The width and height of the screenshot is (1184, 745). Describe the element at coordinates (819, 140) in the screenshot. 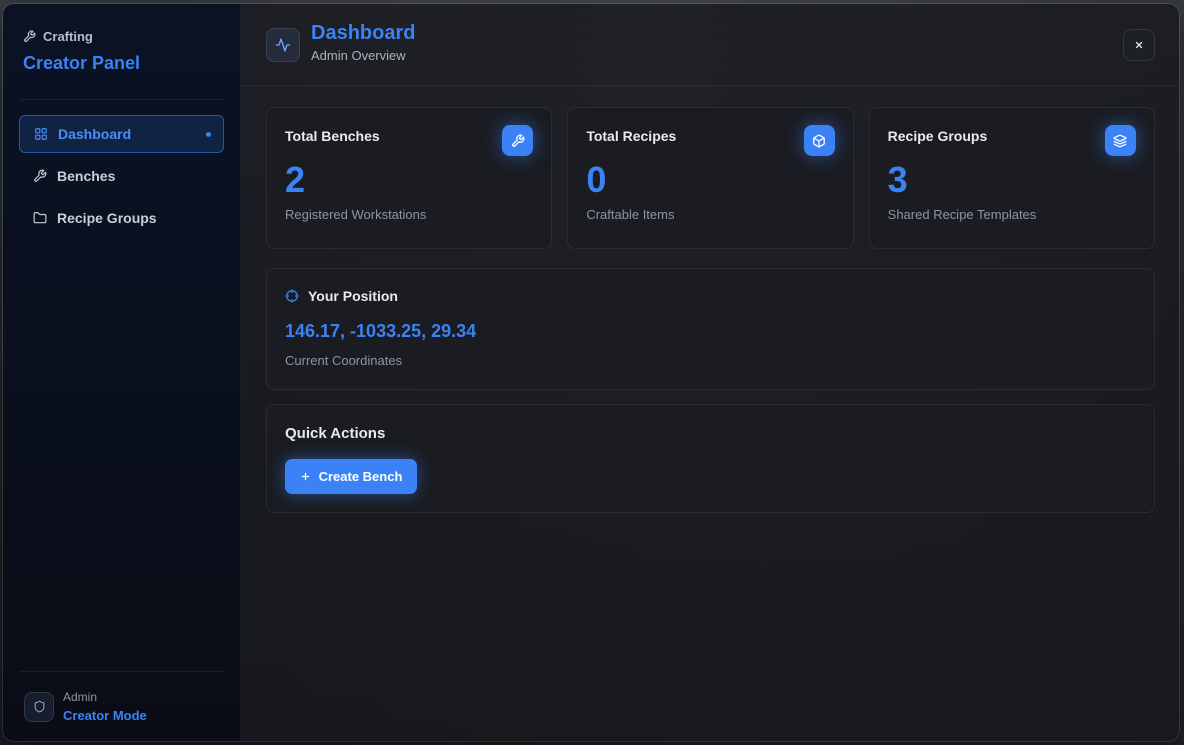

I see `cube-icon` at that location.